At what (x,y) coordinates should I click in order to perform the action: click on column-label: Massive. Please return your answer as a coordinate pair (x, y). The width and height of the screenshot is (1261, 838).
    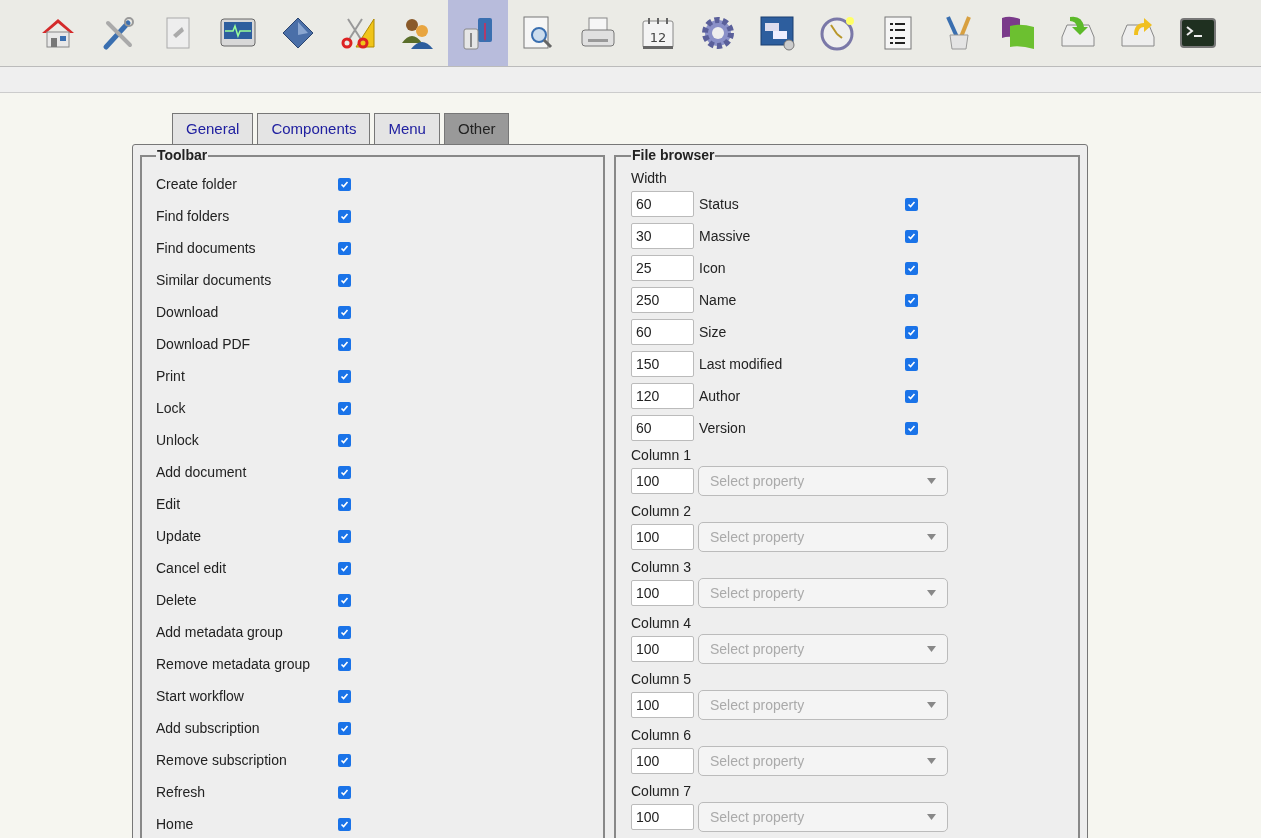
    Looking at the image, I should click on (725, 236).